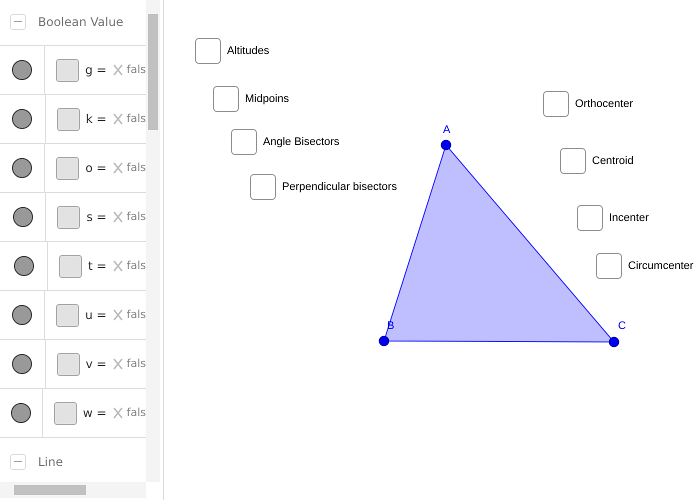  Describe the element at coordinates (96, 168) in the screenshot. I see `variable-name: o =` at that location.